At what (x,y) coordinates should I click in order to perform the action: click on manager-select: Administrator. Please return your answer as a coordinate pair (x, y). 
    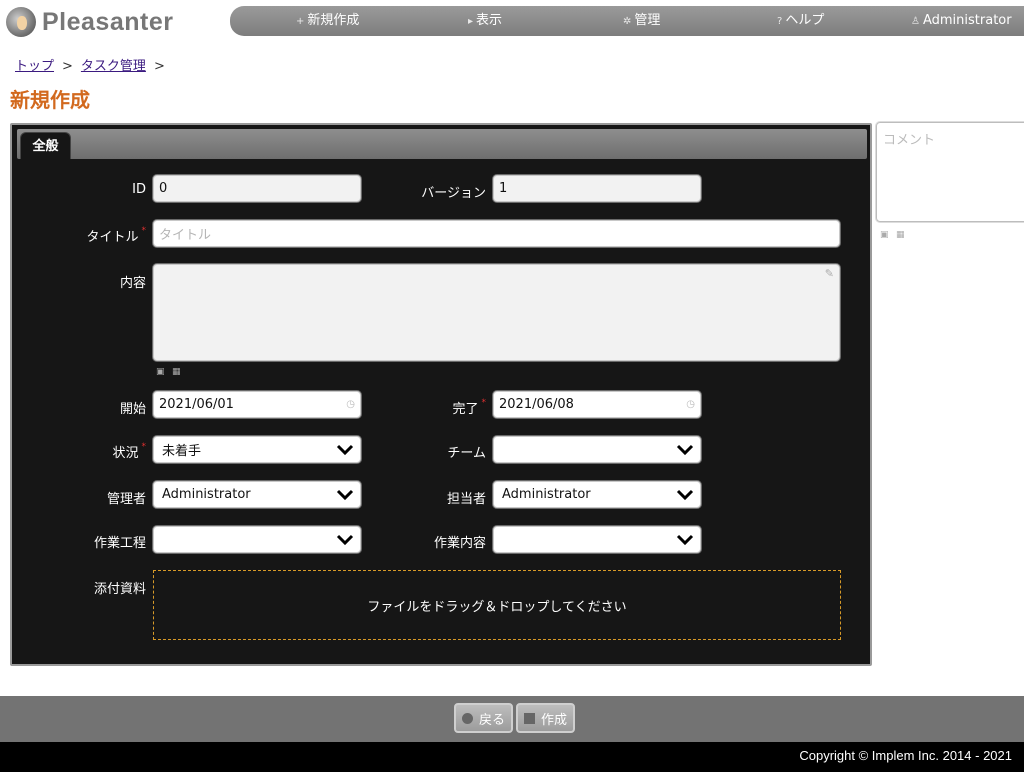
    Looking at the image, I should click on (257, 494).